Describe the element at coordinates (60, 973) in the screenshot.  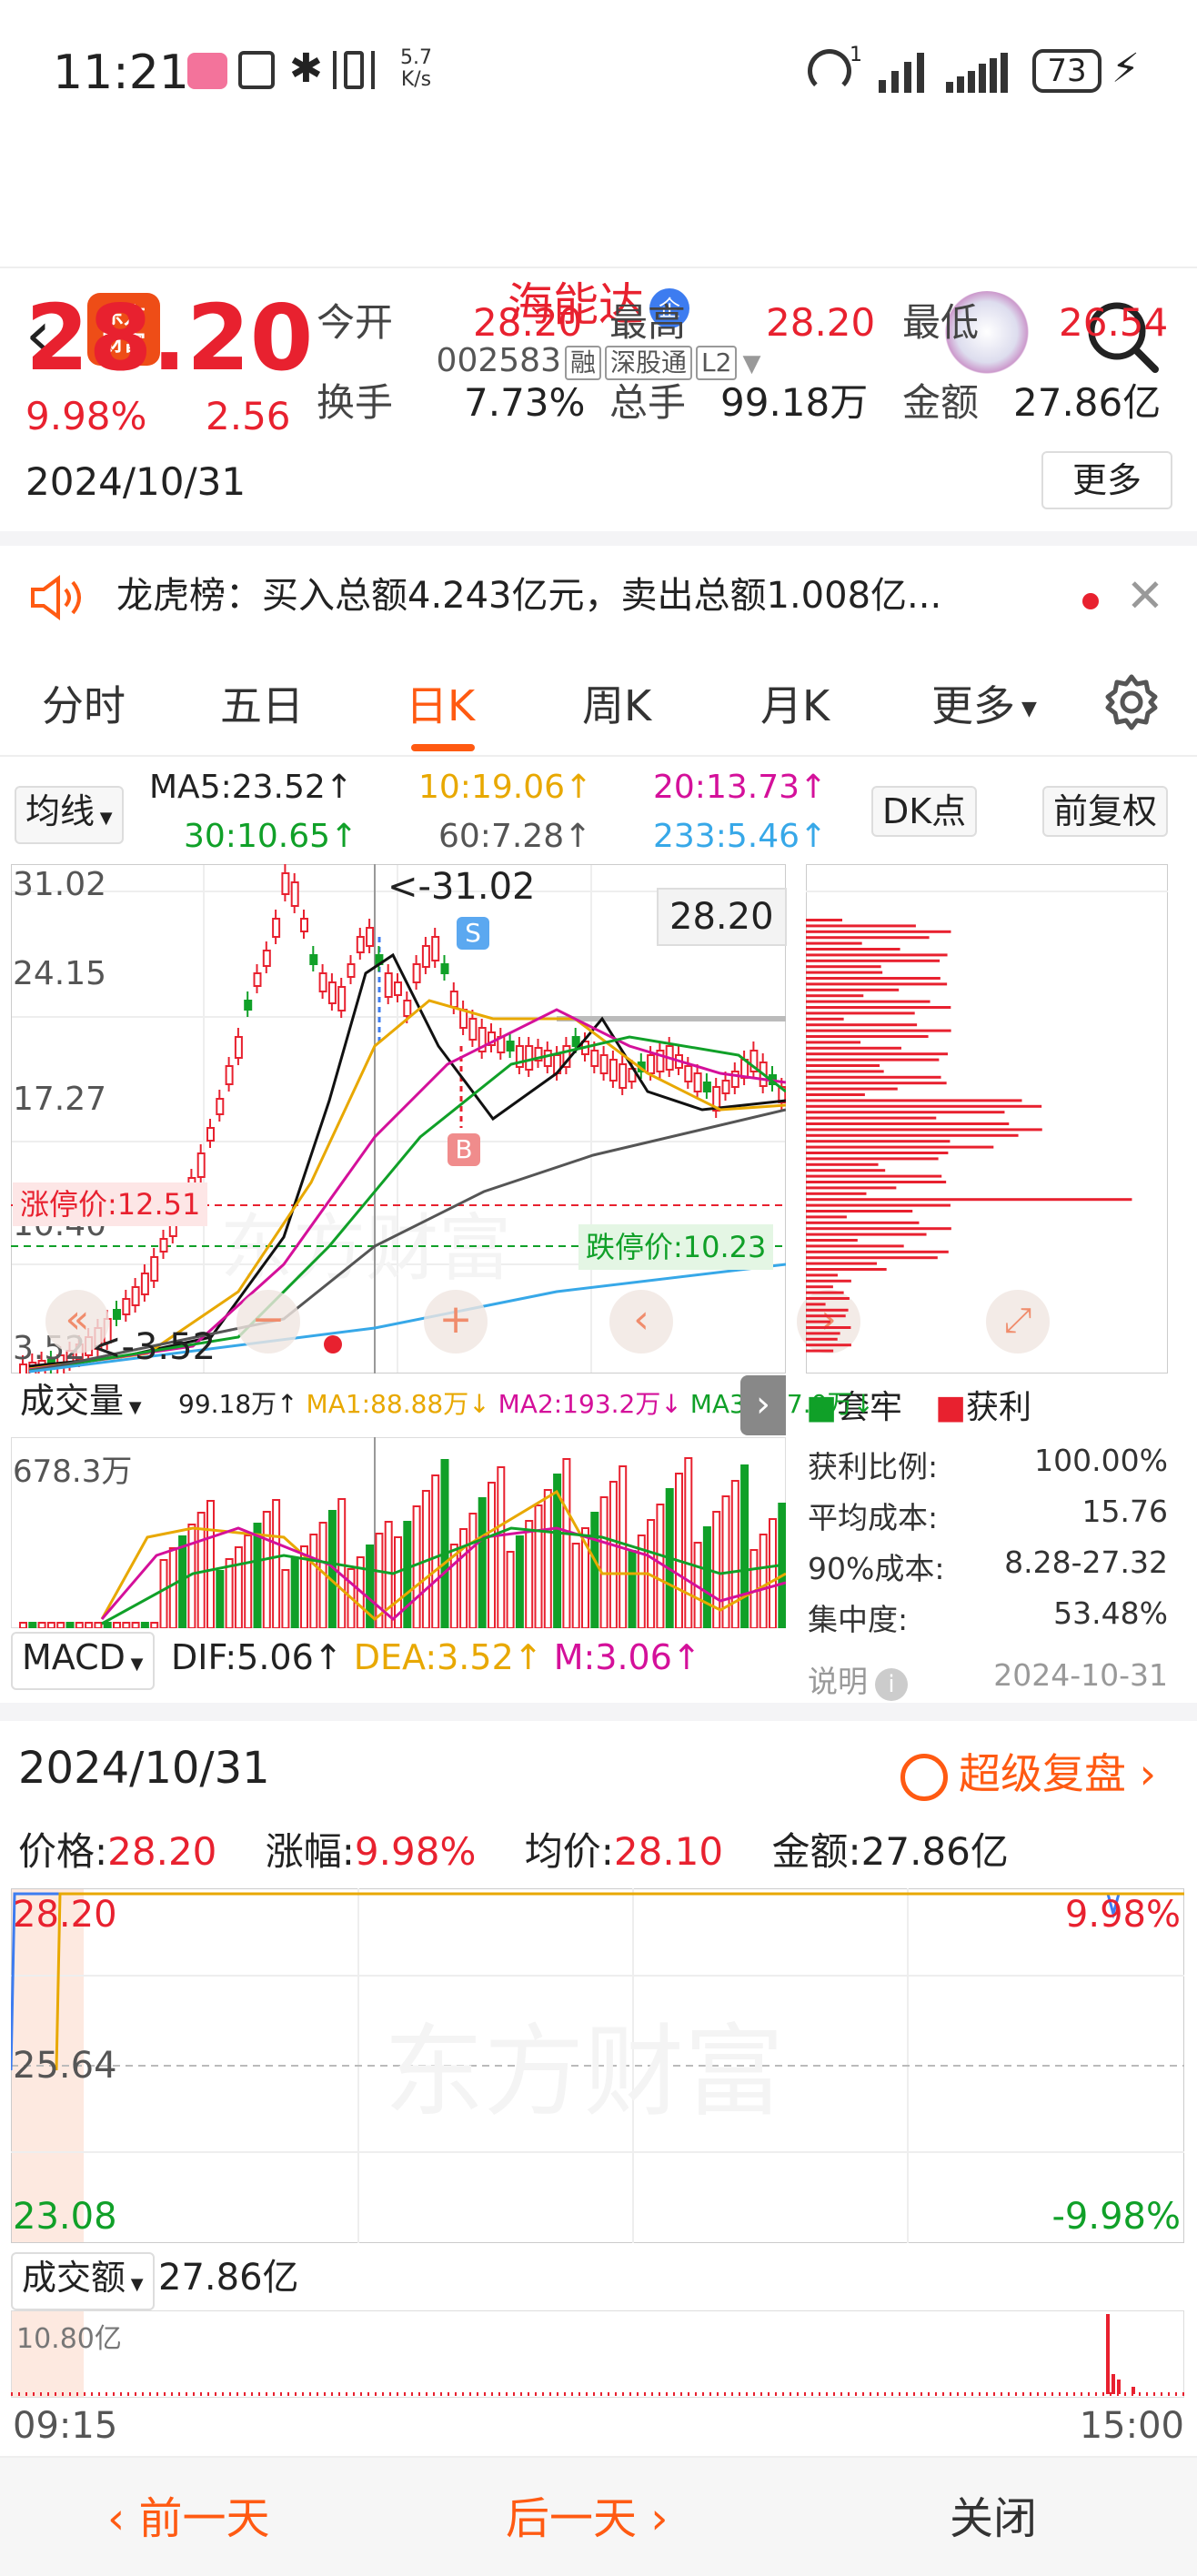
I see `y-label: 24.15` at that location.